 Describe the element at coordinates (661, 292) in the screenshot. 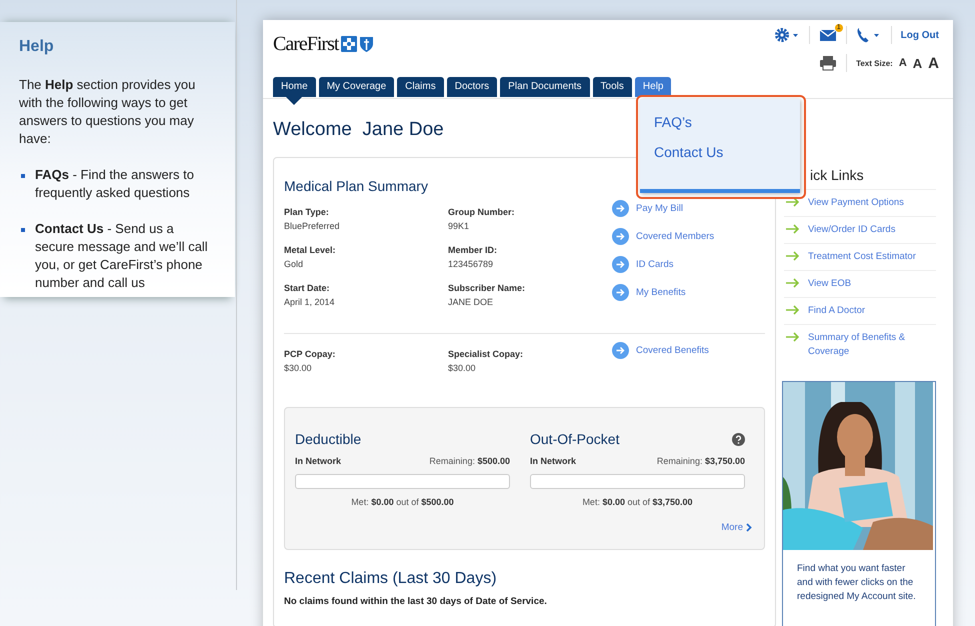

I see `plan-link: My Benefits` at that location.